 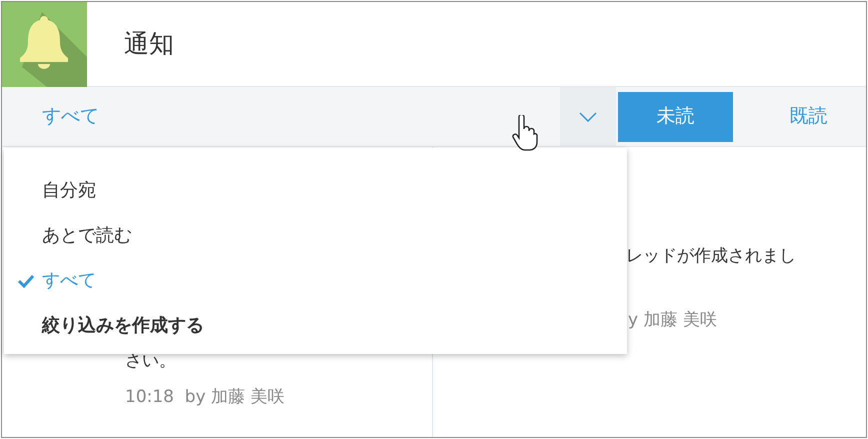 What do you see at coordinates (673, 320) in the screenshot?
I see `message-meta: y 加藤 美咲` at bounding box center [673, 320].